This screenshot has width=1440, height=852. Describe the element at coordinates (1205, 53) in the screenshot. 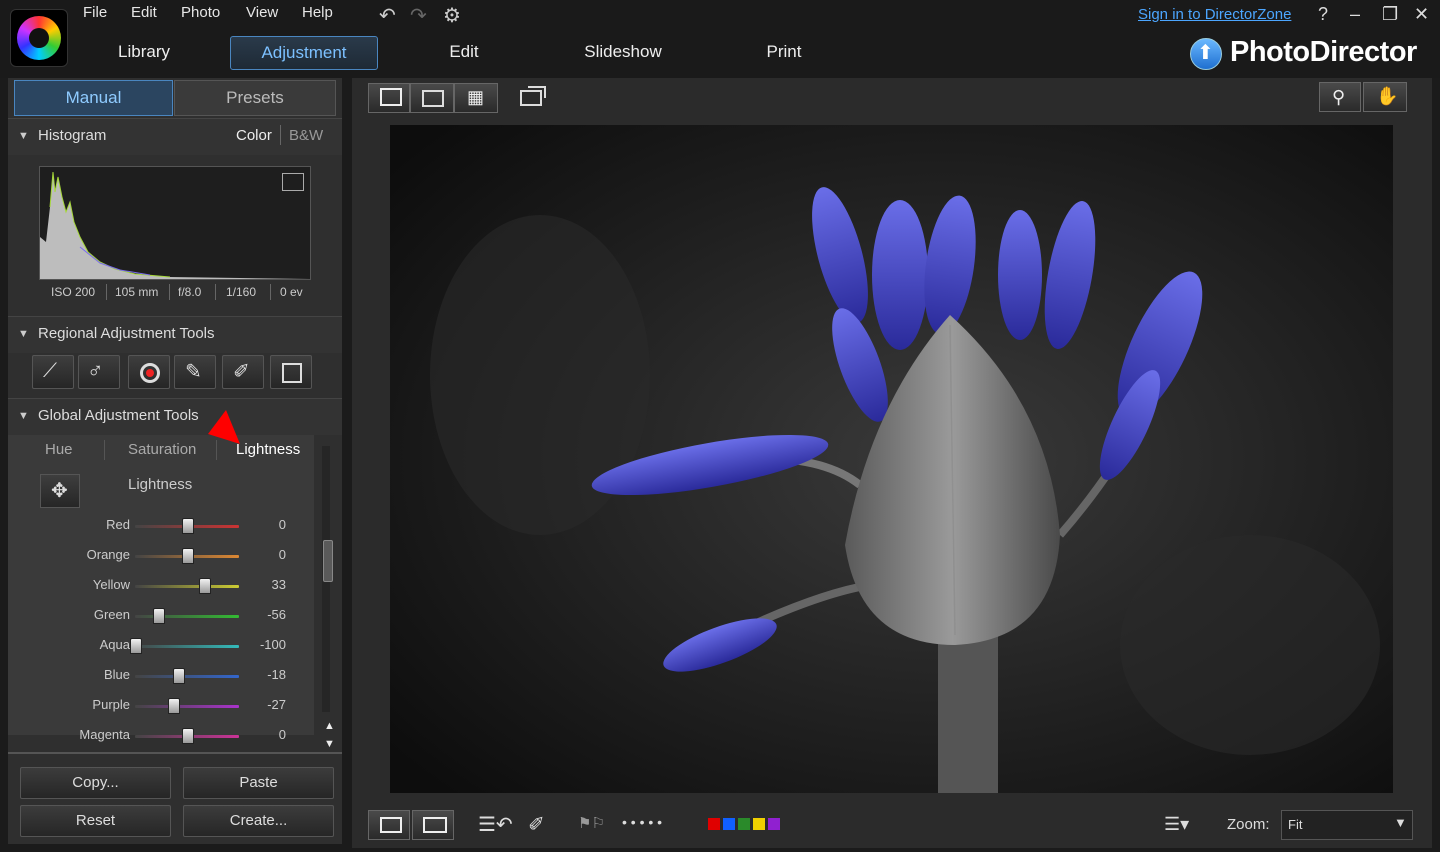

I see `up-arrow-icon: ⬆` at that location.